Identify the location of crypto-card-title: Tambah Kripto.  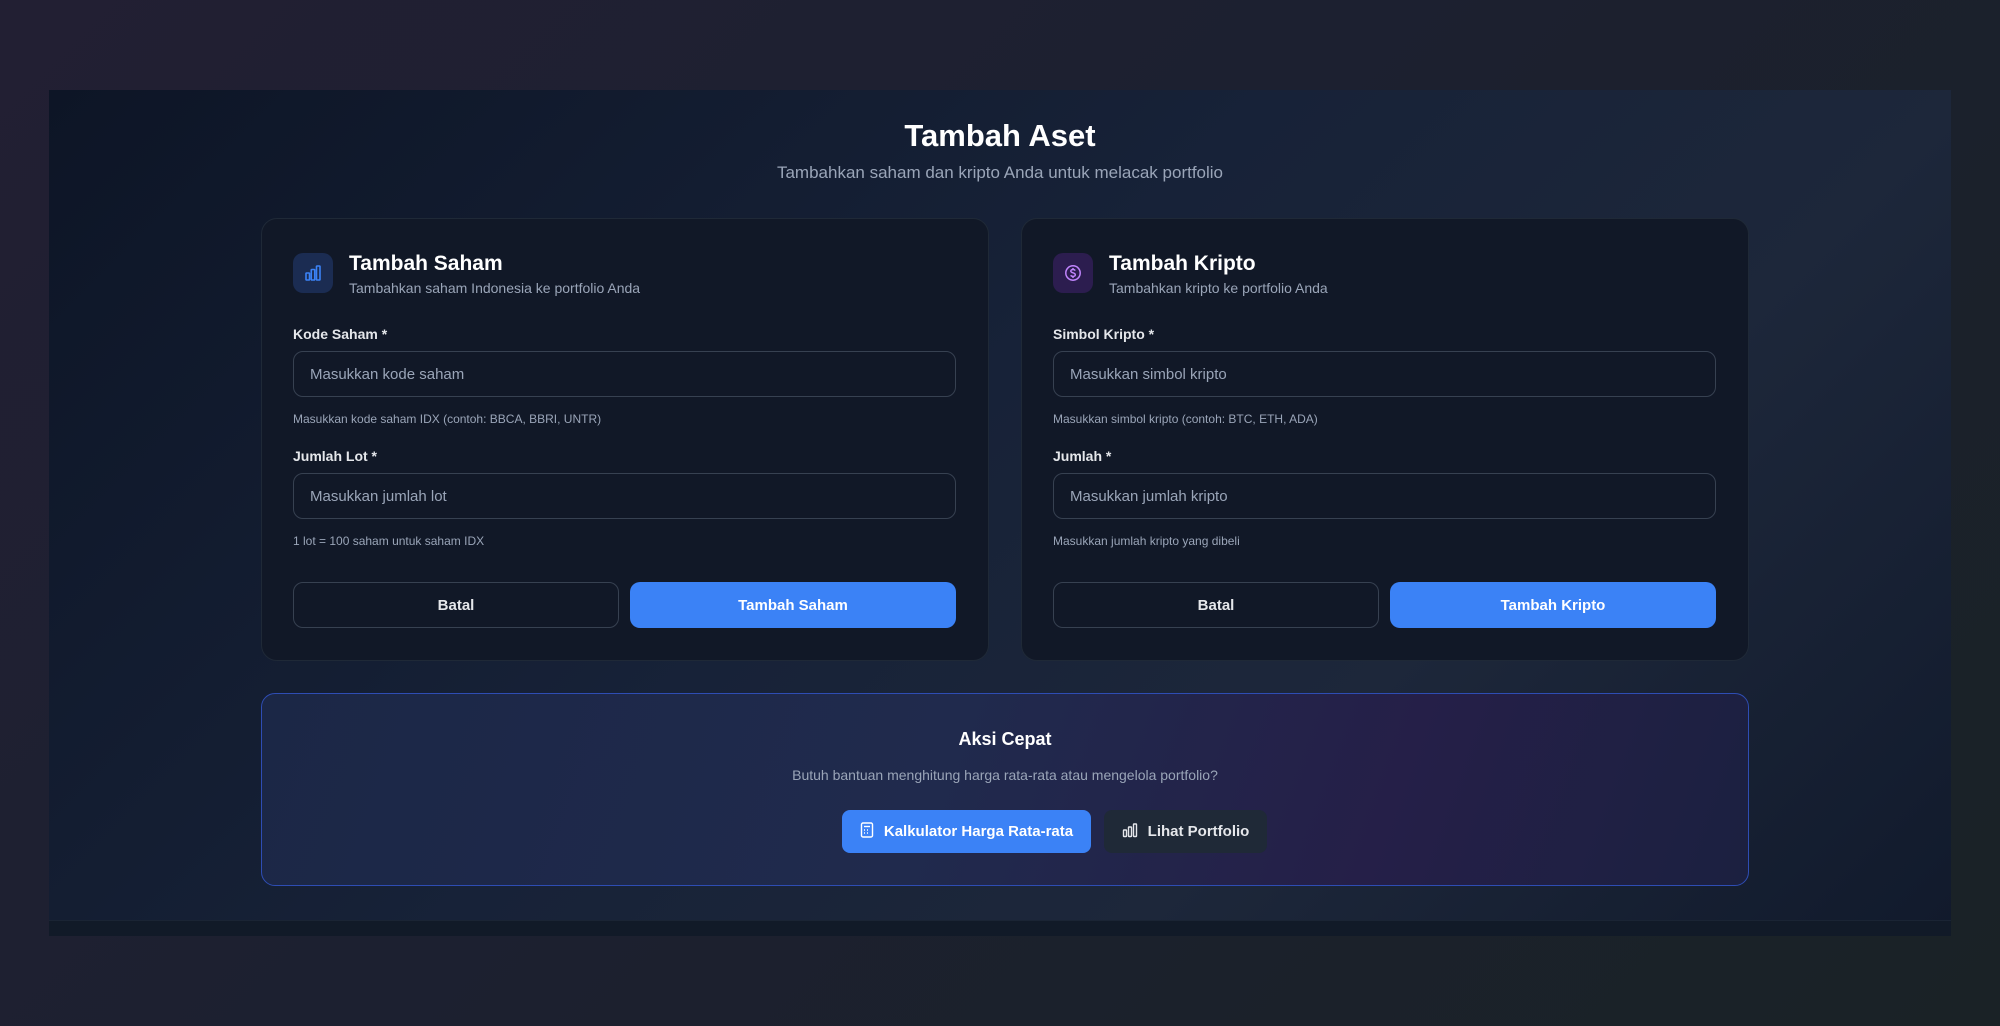
(1182, 263).